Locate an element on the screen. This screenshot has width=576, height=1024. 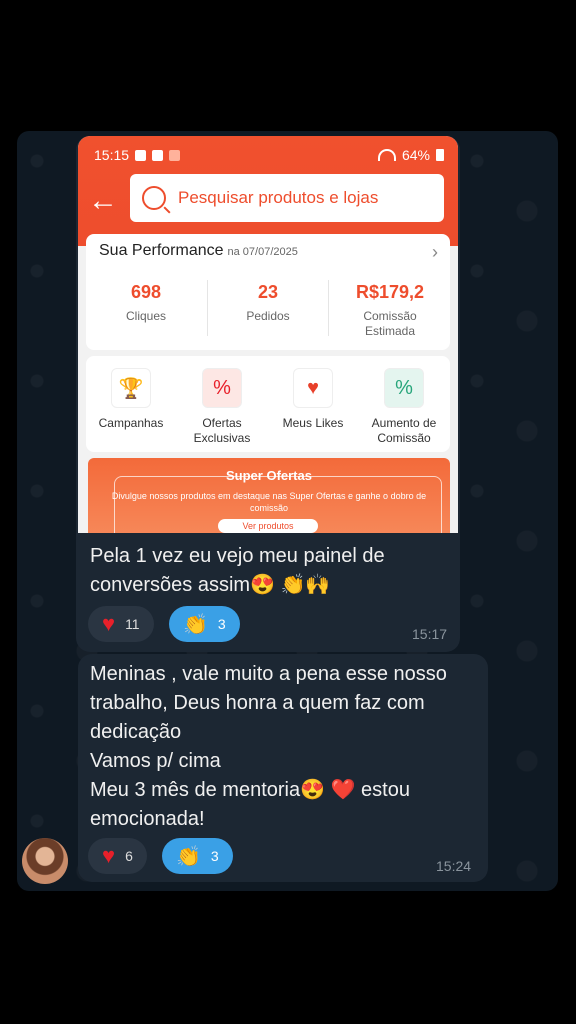
avatar is located at coordinates (45, 861).